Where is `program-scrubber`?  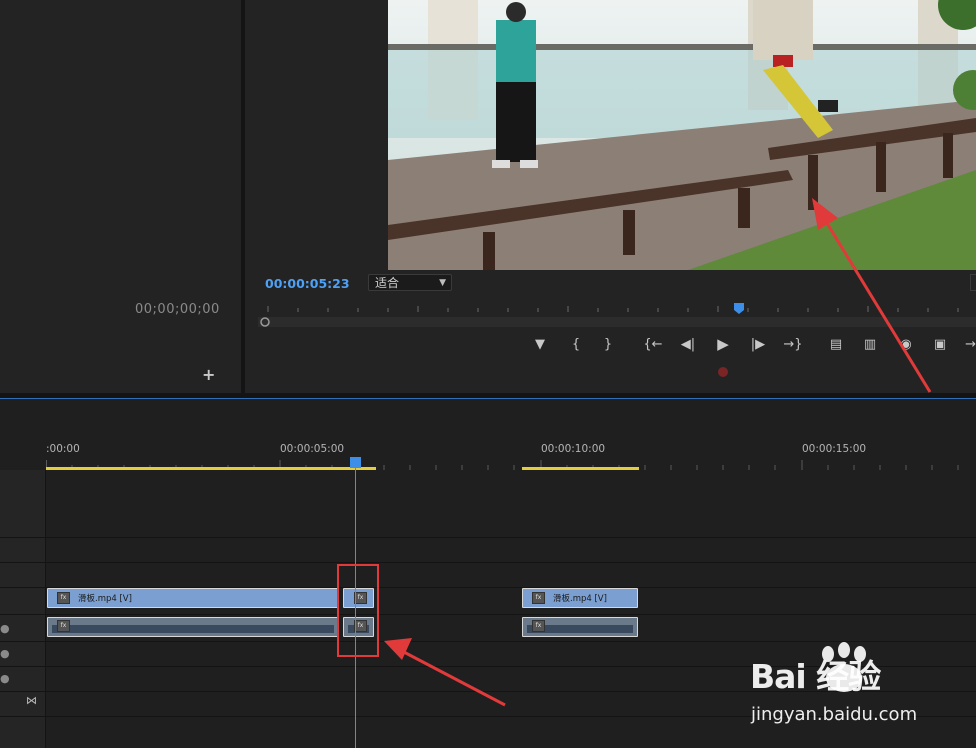
program-scrubber is located at coordinates (617, 314).